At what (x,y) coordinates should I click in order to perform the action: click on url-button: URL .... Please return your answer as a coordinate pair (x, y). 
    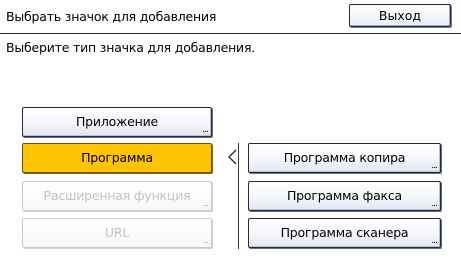
    Looking at the image, I should click on (117, 233).